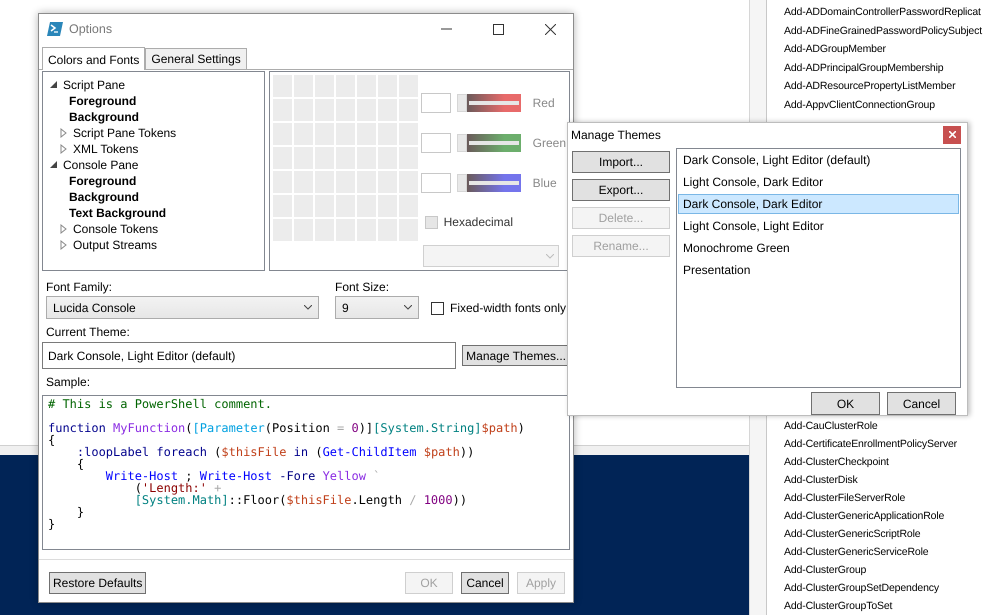 The width and height of the screenshot is (994, 615). I want to click on tree-item: XML Tokens, so click(105, 149).